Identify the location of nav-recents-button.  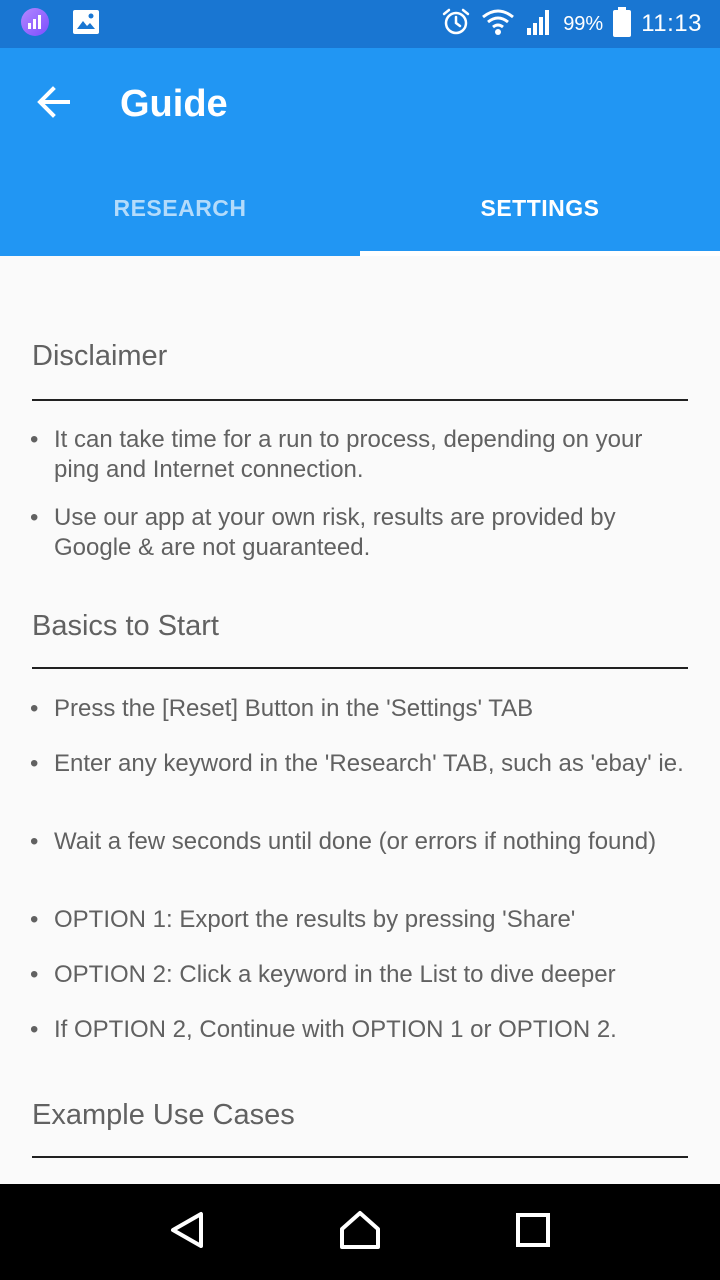
(533, 1232).